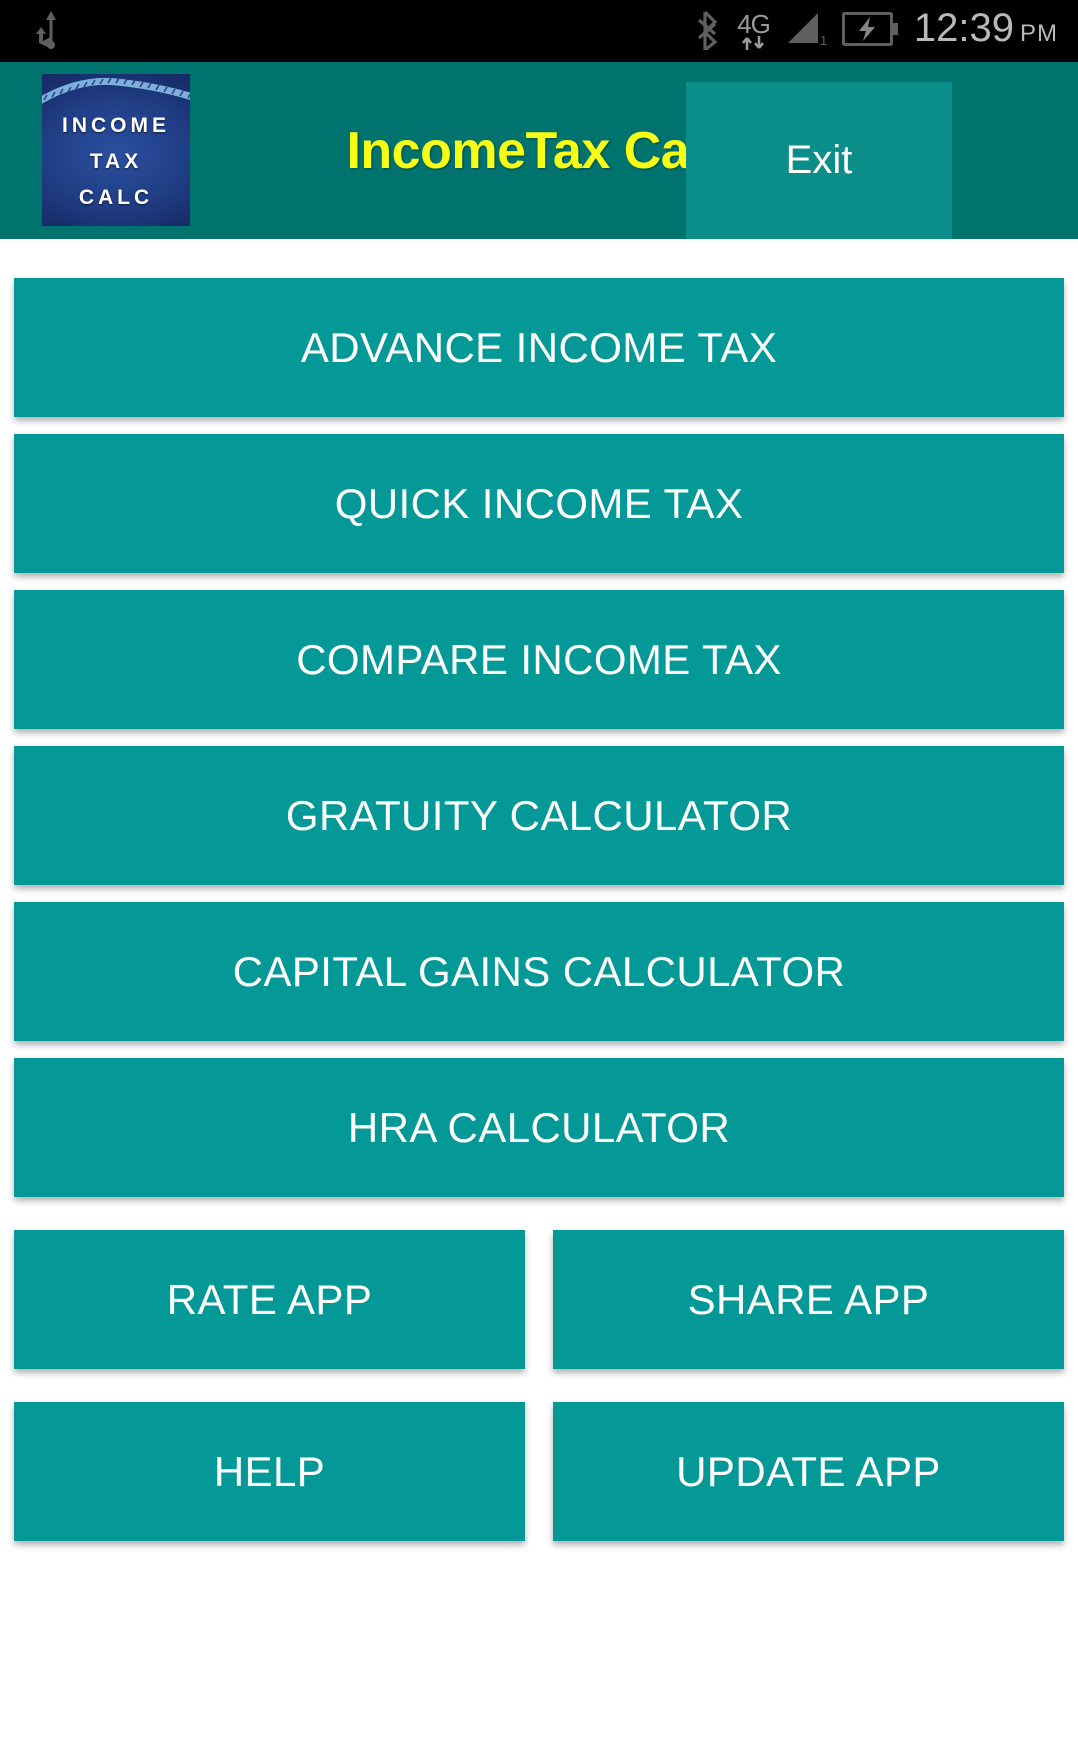 Image resolution: width=1078 pixels, height=1754 pixels. I want to click on logo-ribbon-decoration, so click(116, 91).